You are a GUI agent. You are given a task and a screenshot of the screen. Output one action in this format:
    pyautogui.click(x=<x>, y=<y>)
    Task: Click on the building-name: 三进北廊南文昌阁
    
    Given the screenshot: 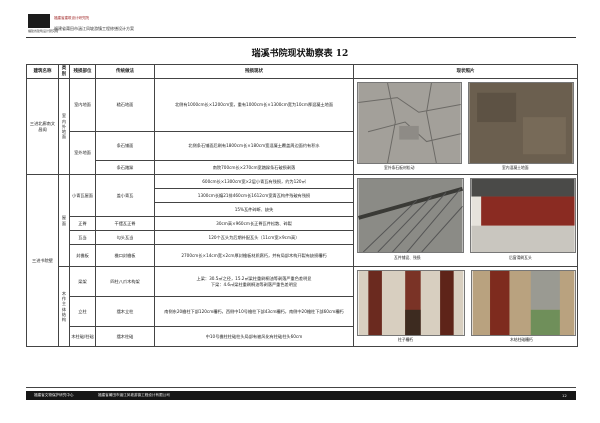 What is the action you would take?
    pyautogui.click(x=42, y=126)
    